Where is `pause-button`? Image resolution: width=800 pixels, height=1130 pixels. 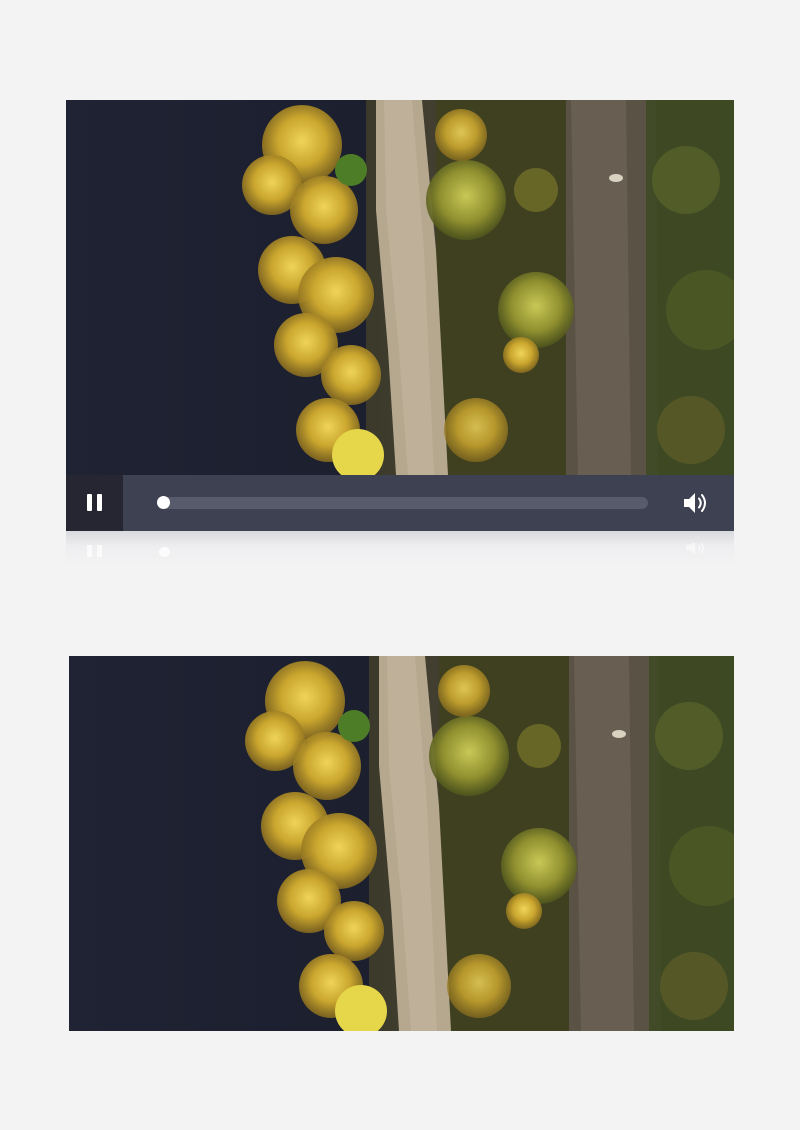
pause-button is located at coordinates (94, 503).